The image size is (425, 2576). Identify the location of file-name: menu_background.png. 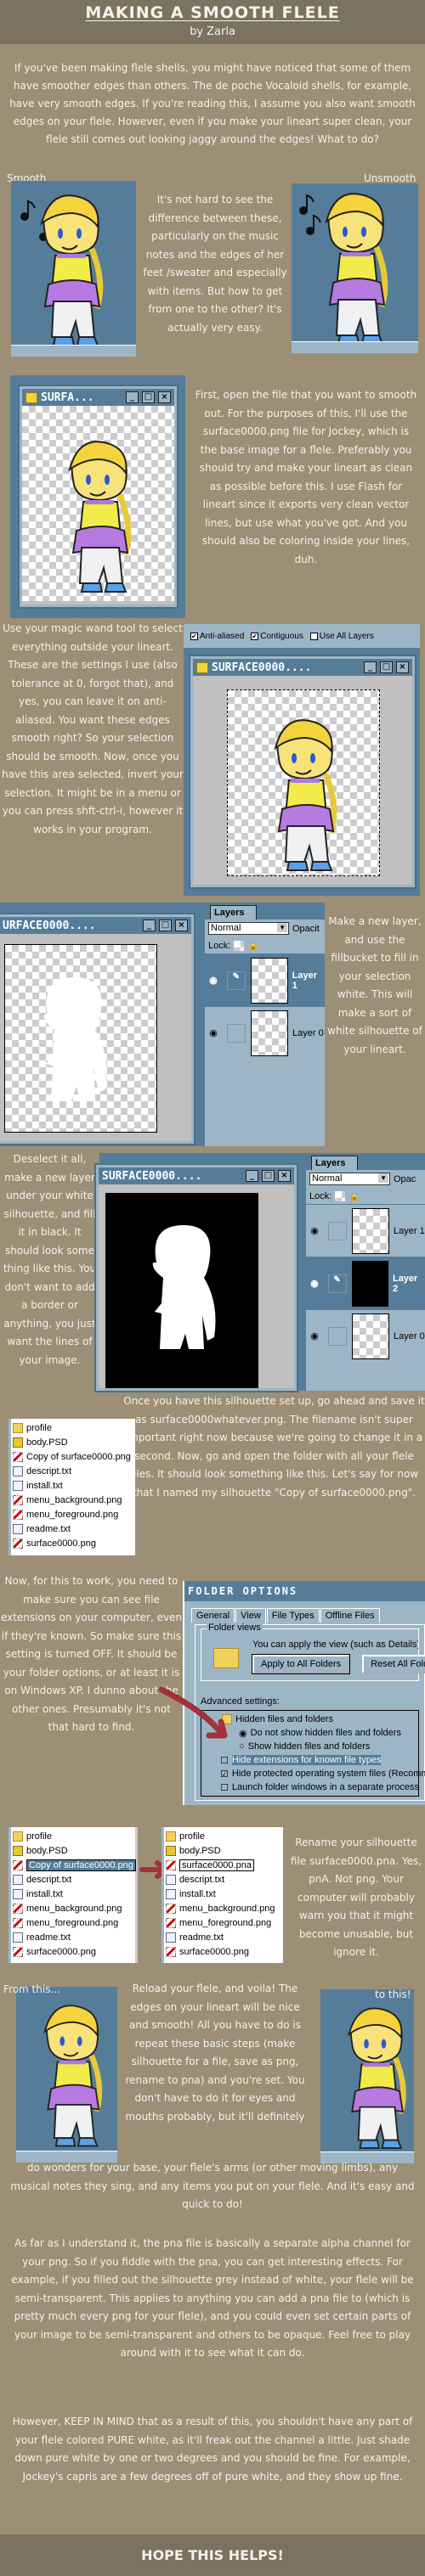
(74, 1909).